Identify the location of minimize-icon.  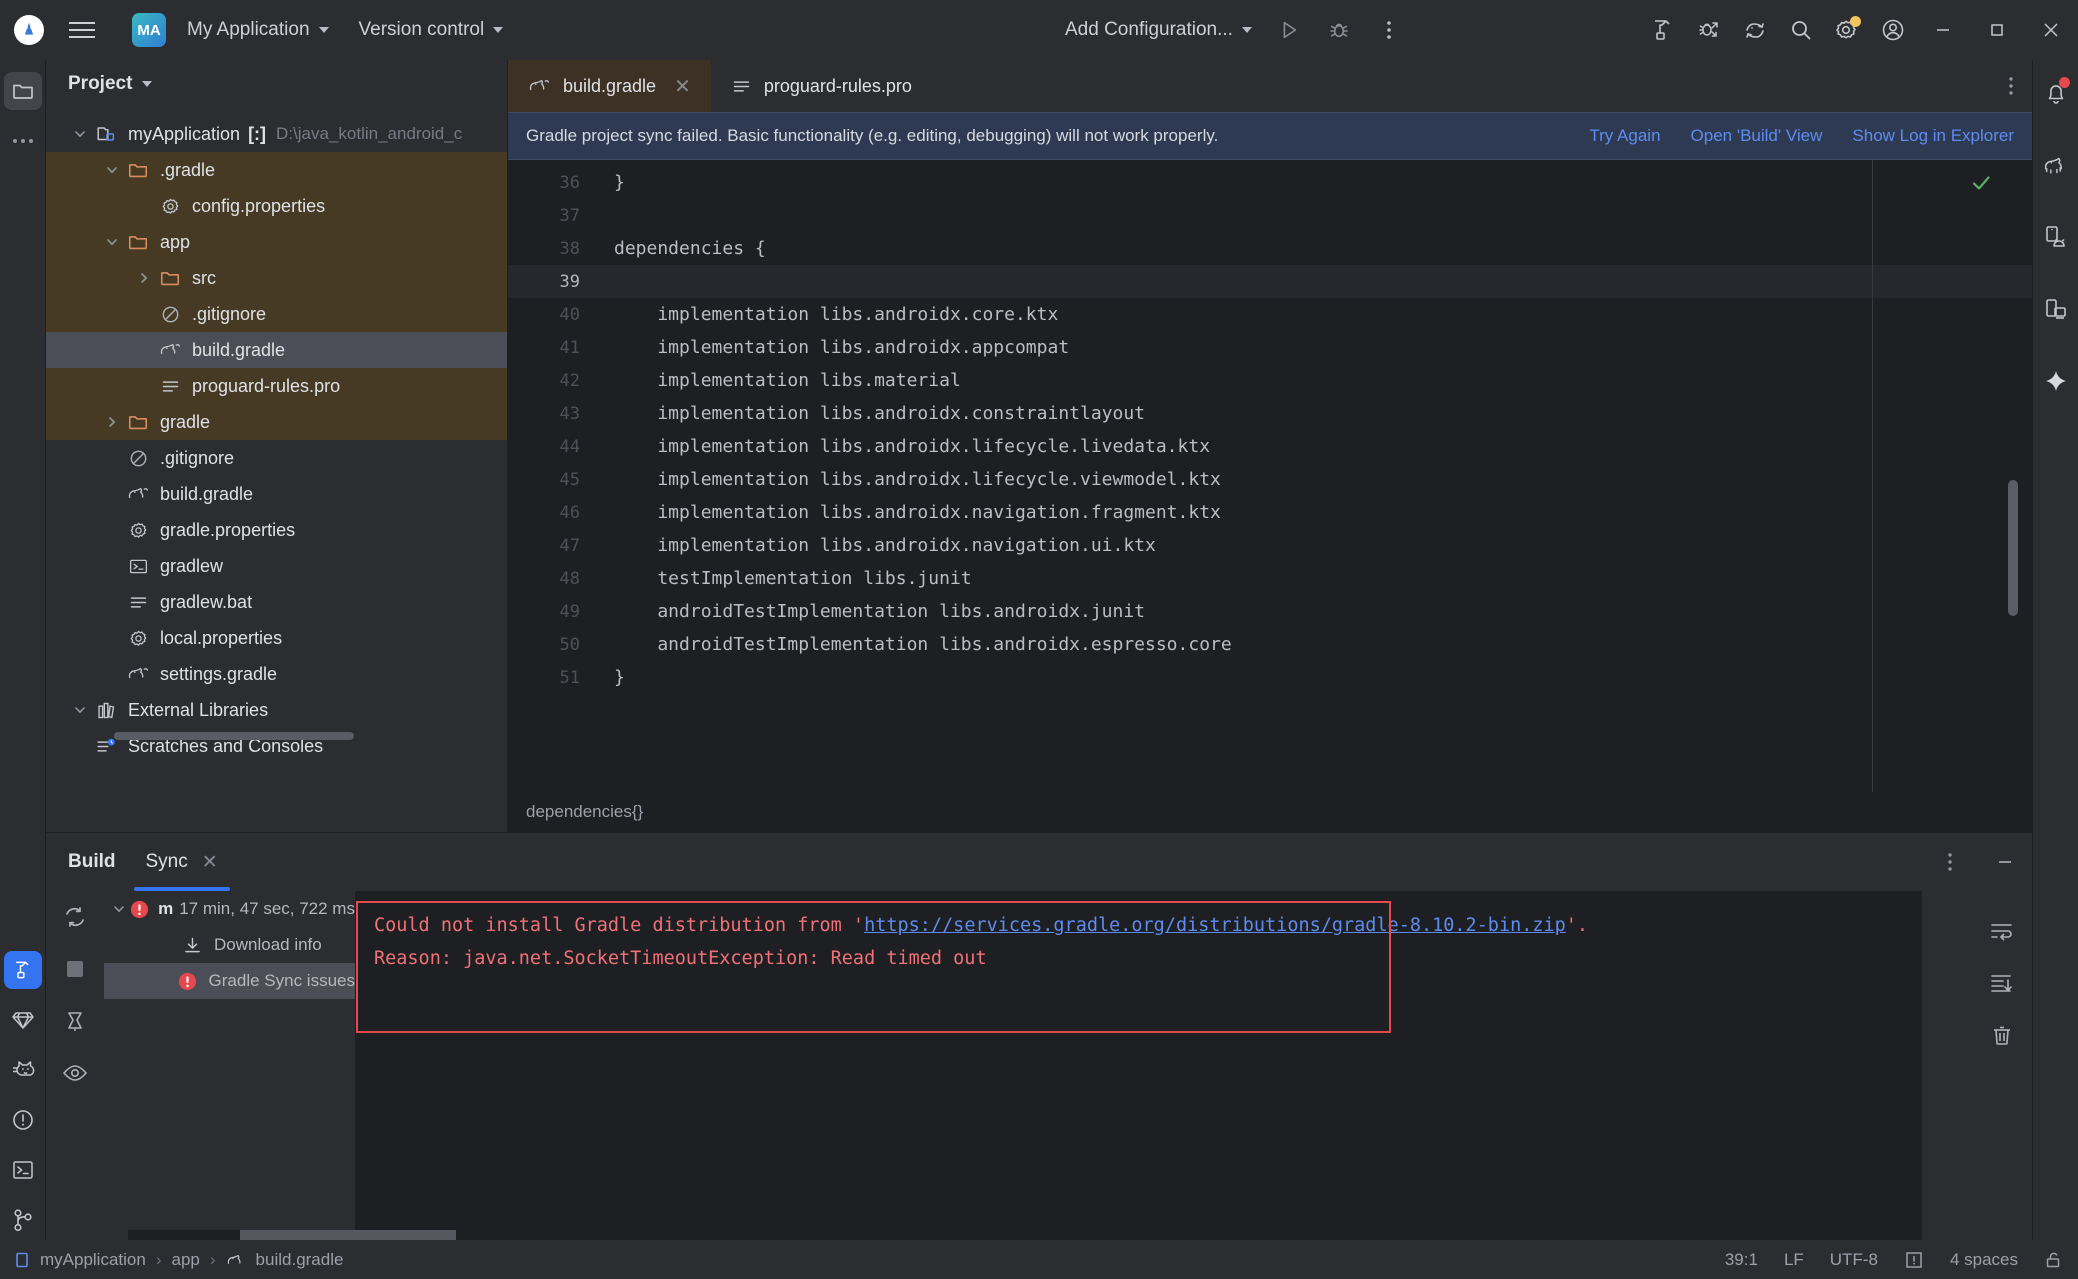
(1943, 30).